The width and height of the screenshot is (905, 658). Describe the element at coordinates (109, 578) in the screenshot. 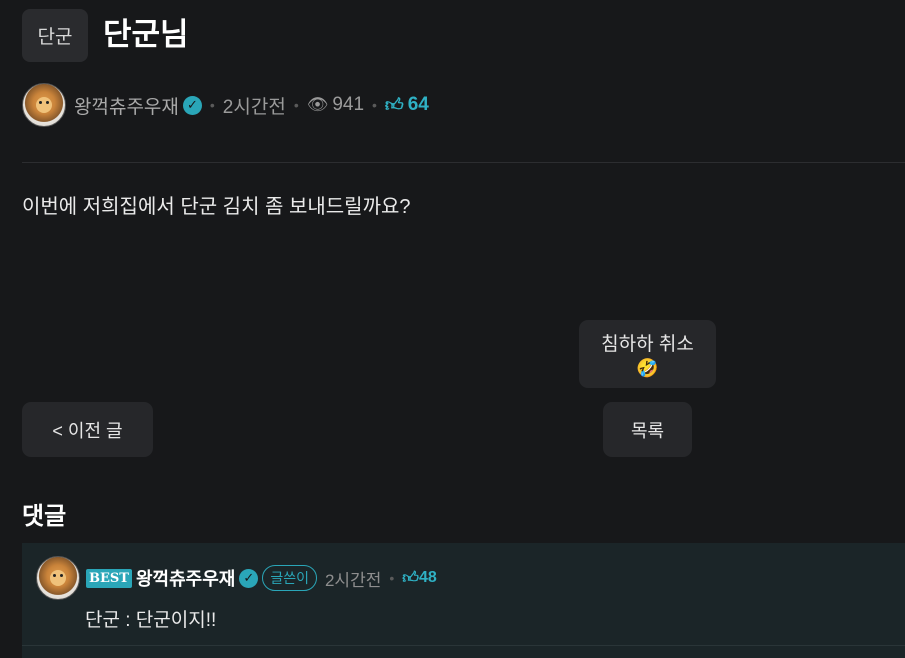

I see `best-badge: BEST` at that location.